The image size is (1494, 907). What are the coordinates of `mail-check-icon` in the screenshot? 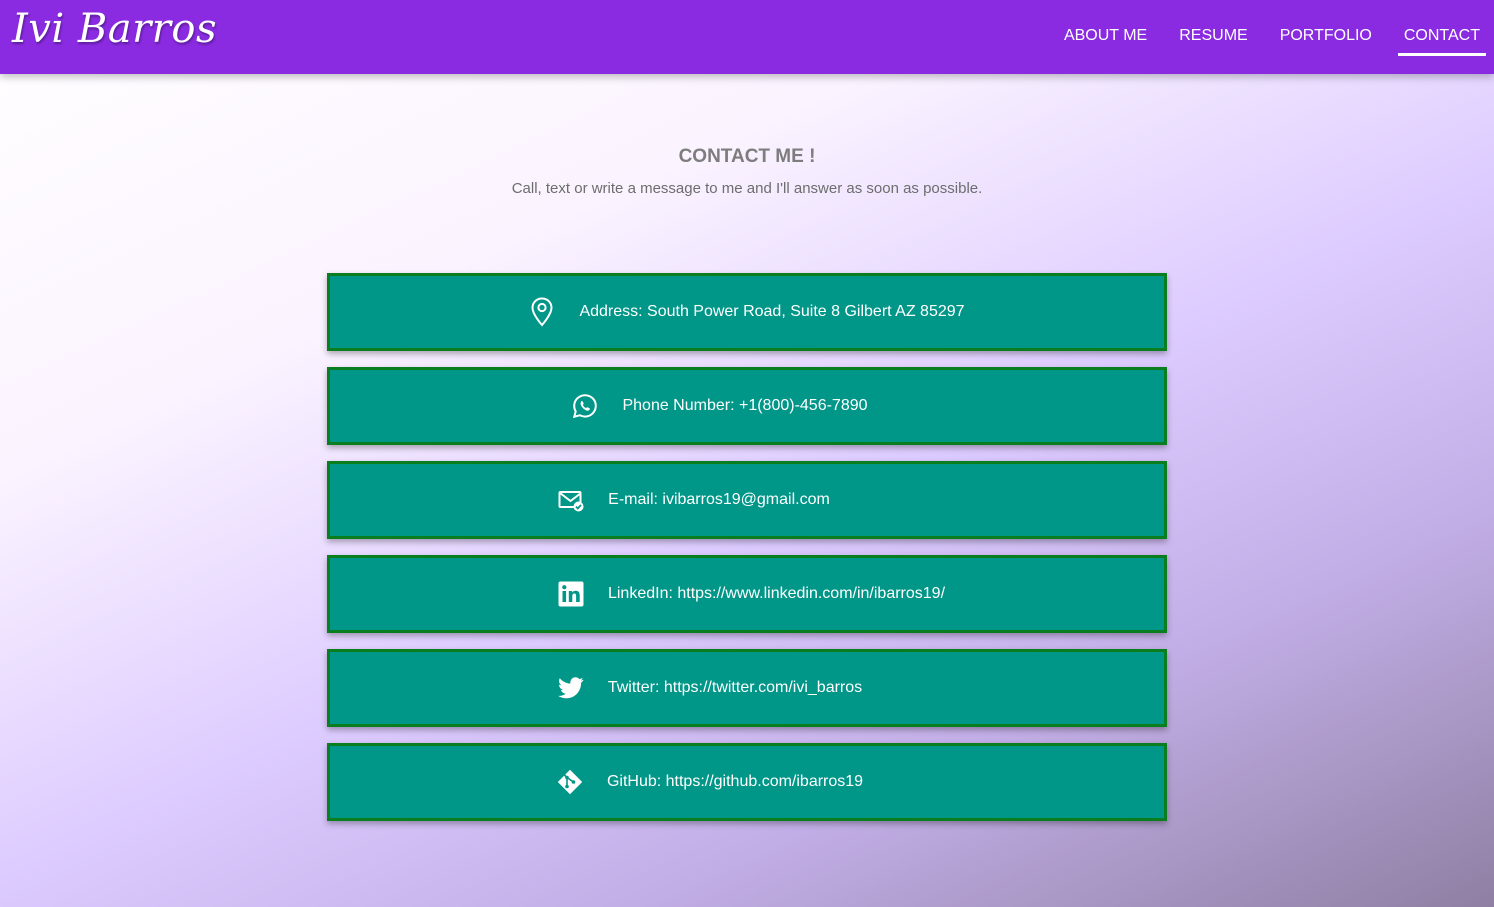 It's located at (571, 500).